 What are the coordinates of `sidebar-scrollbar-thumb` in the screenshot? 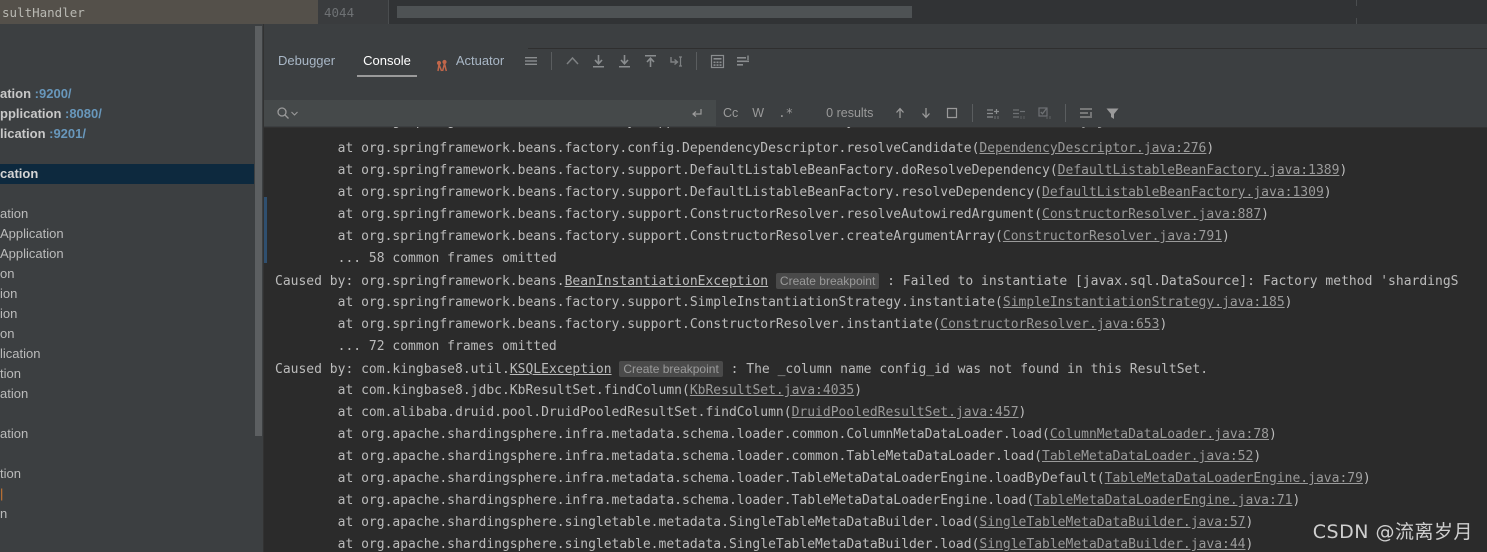 It's located at (258, 231).